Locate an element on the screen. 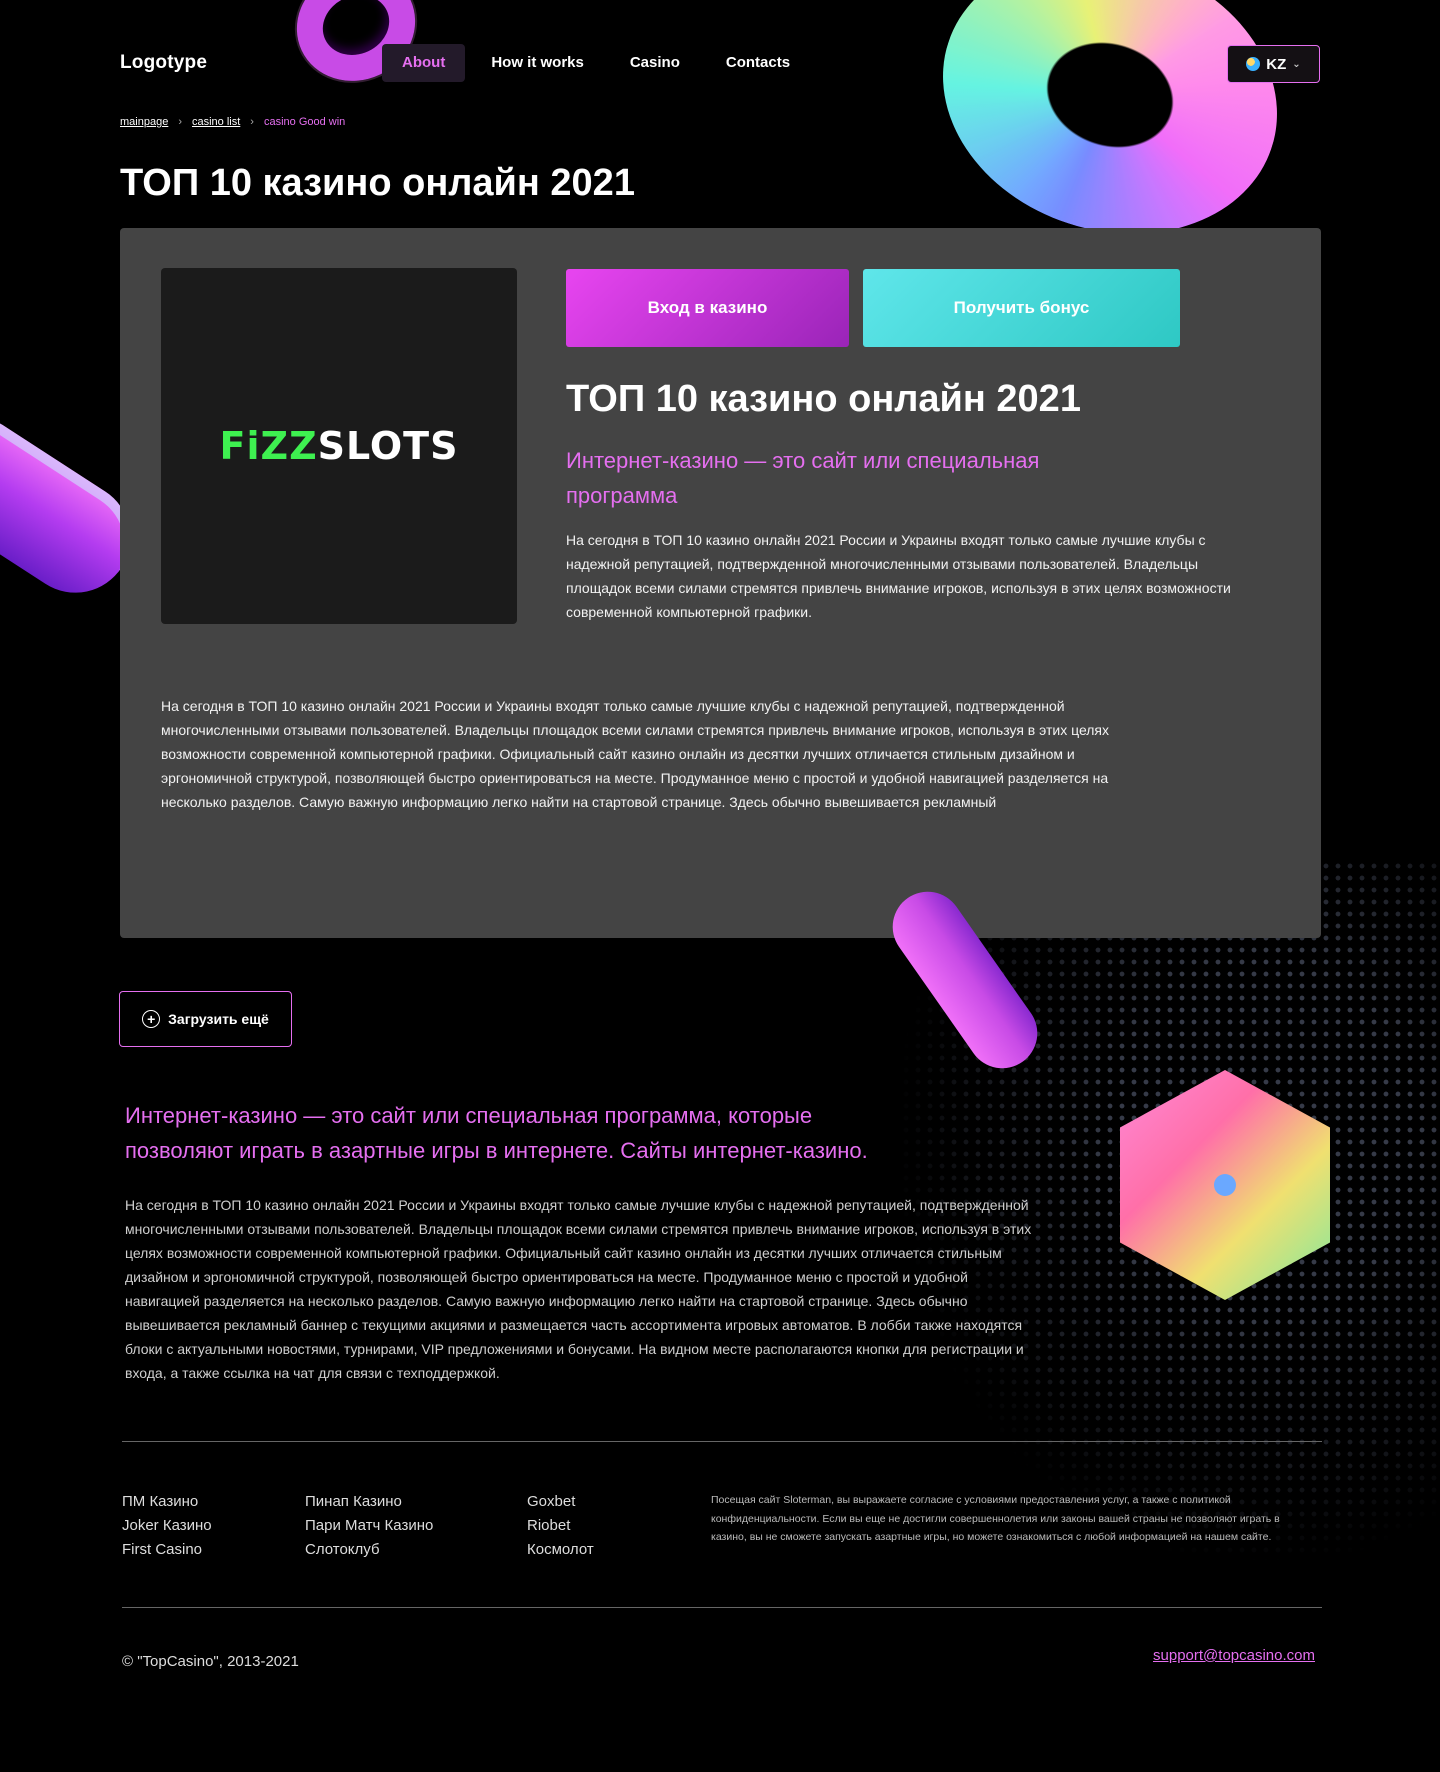  load-more-button: + Загрузить ещё is located at coordinates (205, 1019).